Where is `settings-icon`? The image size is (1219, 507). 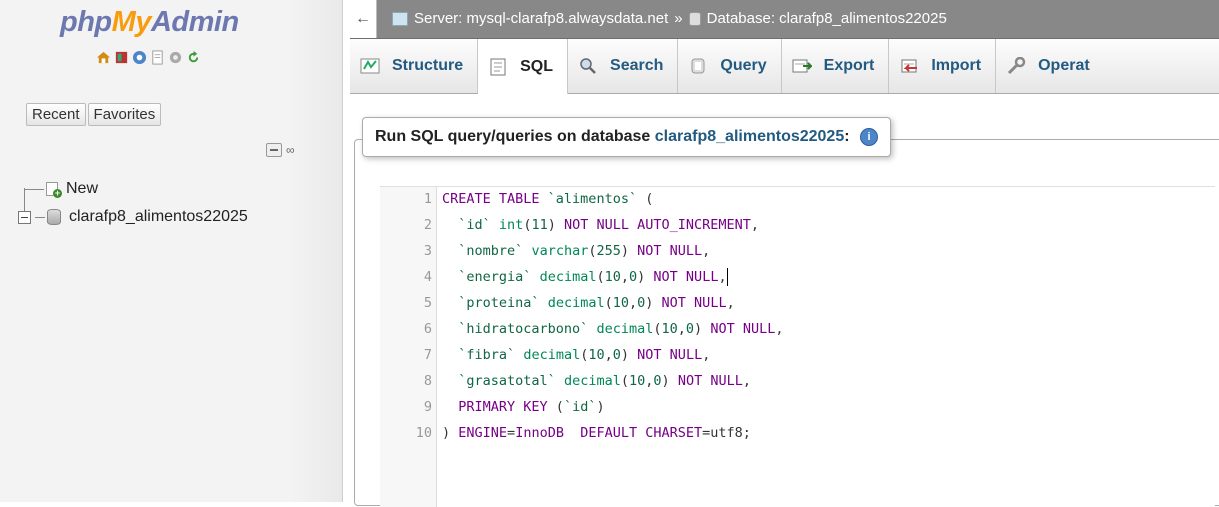
settings-icon is located at coordinates (175, 57).